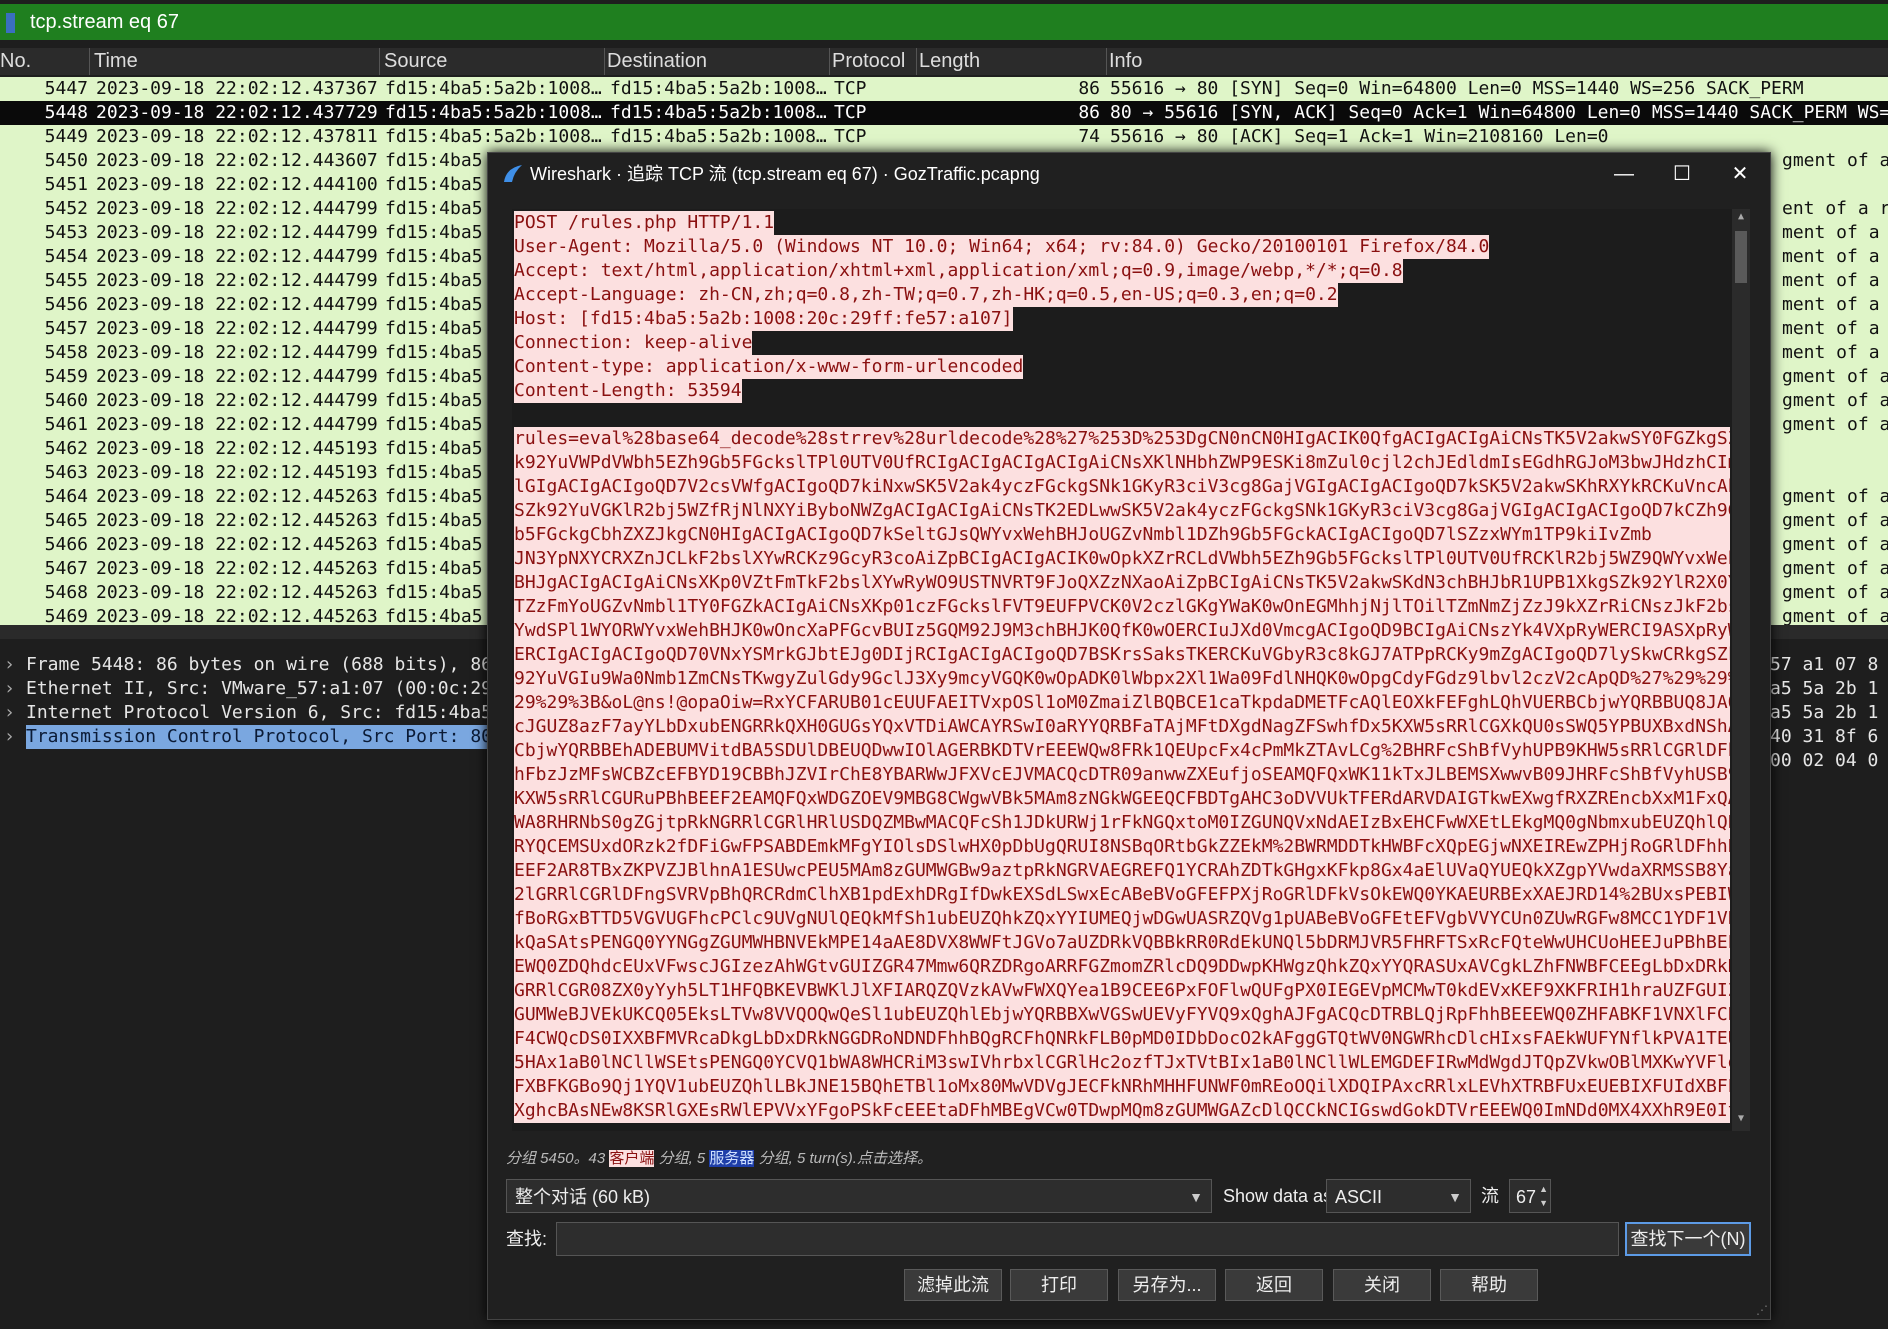 The width and height of the screenshot is (1888, 1329). Describe the element at coordinates (66, 544) in the screenshot. I see `packet-no: 5466` at that location.